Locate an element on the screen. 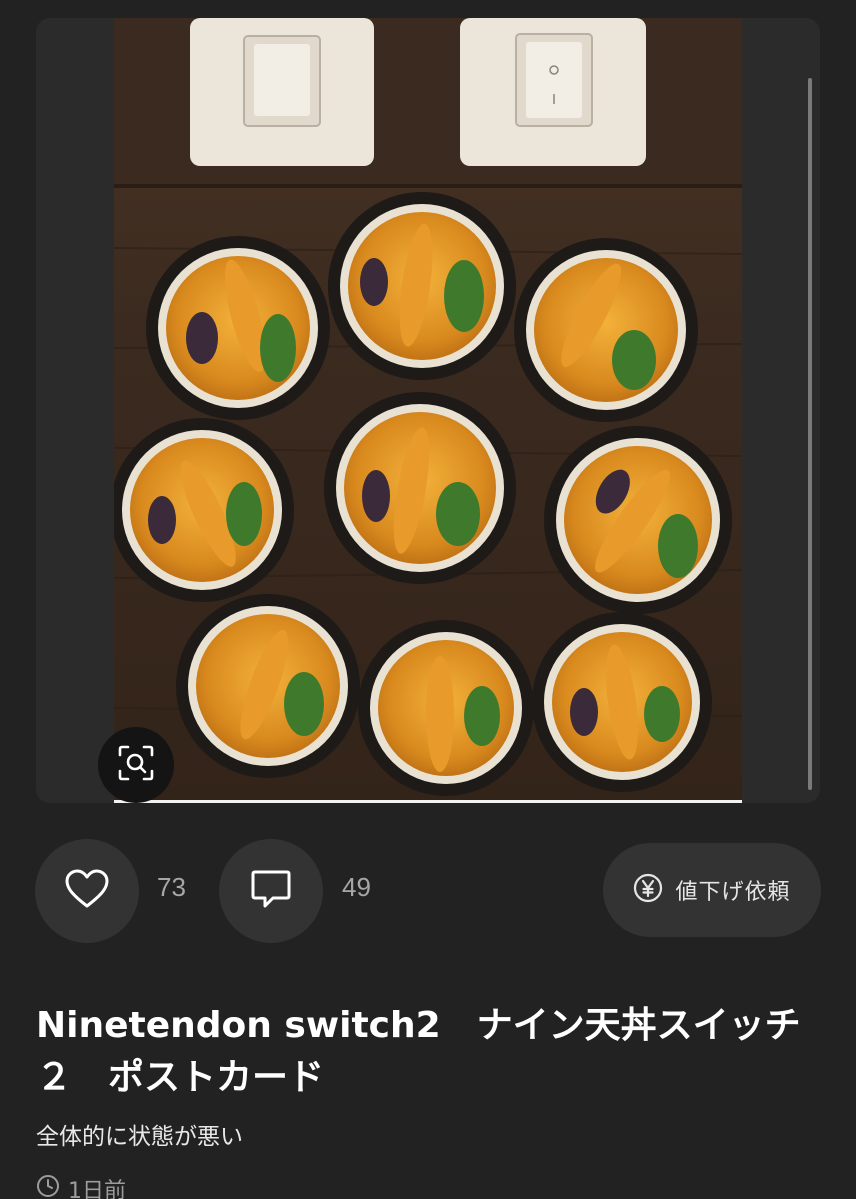  yen-icon is located at coordinates (648, 890).